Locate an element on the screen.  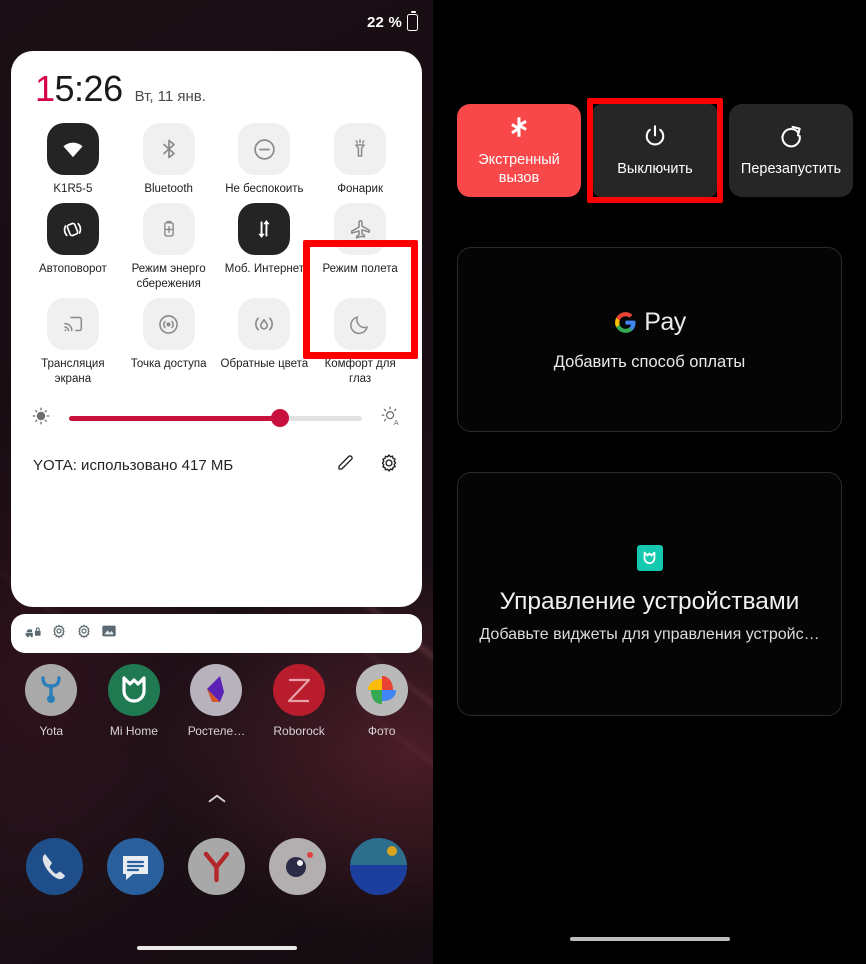
right-status-bar is located at coordinates (649, 22).